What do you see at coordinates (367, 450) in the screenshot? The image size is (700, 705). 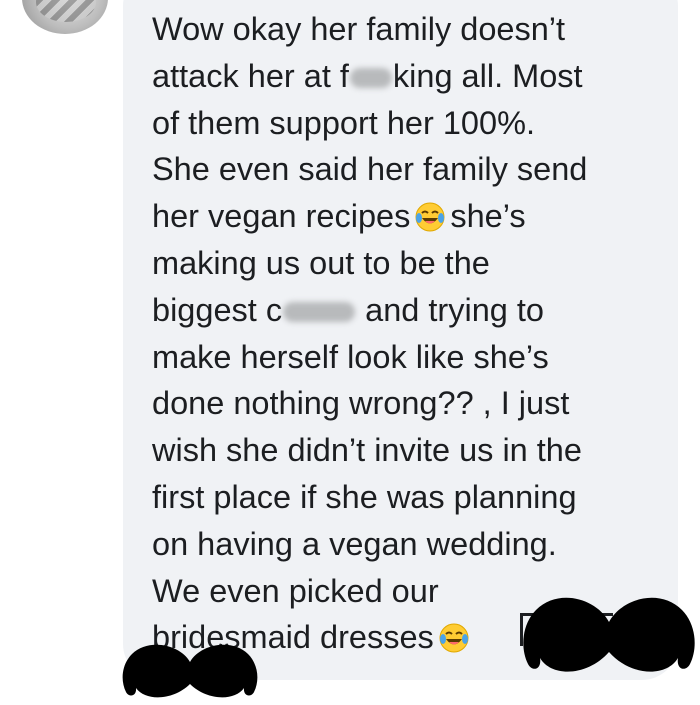 I see `comment-line: wish she didn’t invite us in the` at bounding box center [367, 450].